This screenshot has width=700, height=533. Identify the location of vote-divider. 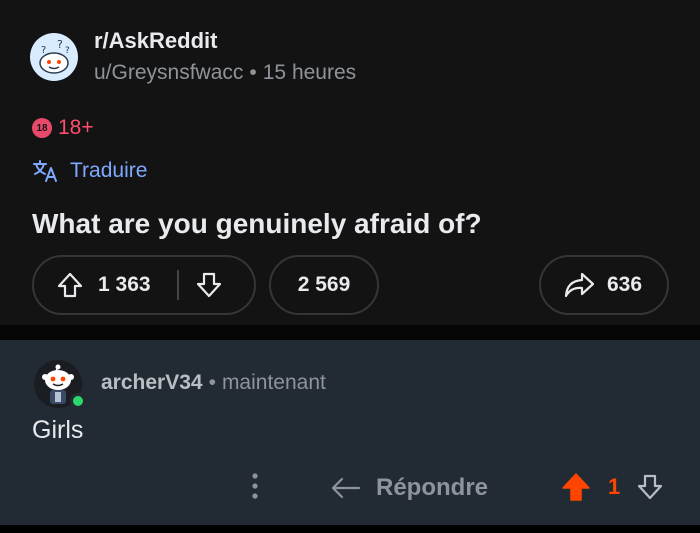
(177, 285).